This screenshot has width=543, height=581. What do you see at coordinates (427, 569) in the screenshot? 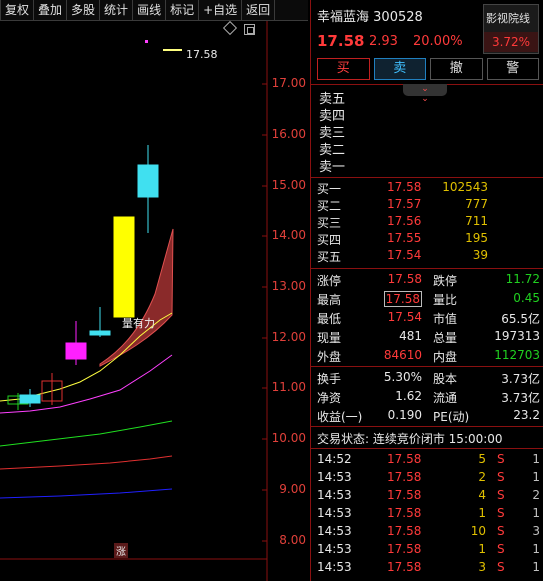
I see `tick-row: 14:53 17.58 3 S 1` at bounding box center [427, 569].